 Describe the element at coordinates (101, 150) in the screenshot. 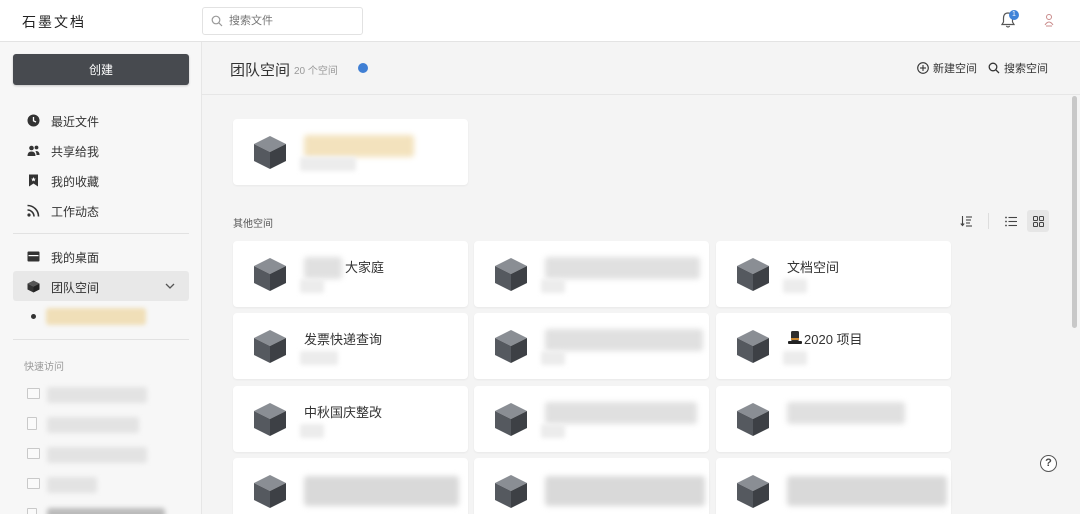

I see `sidebar-item-shared: 共享给我` at that location.